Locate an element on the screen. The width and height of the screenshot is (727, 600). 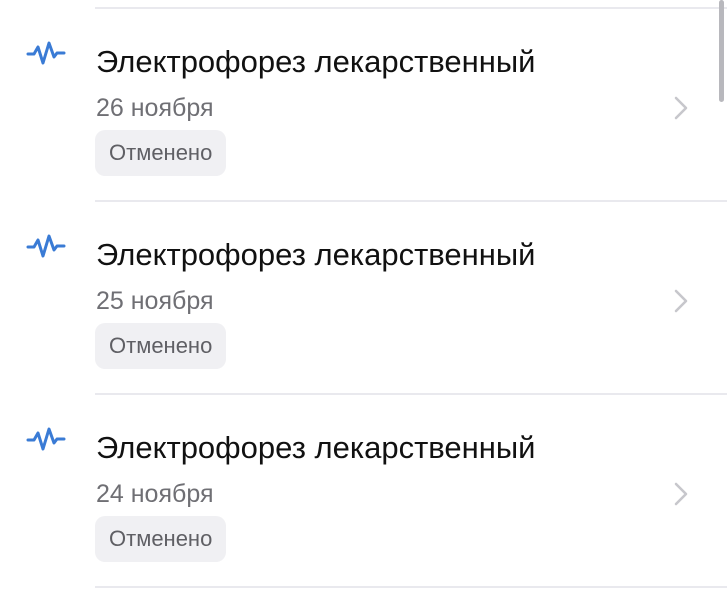
item-date: 25 ноября is located at coordinates (155, 301).